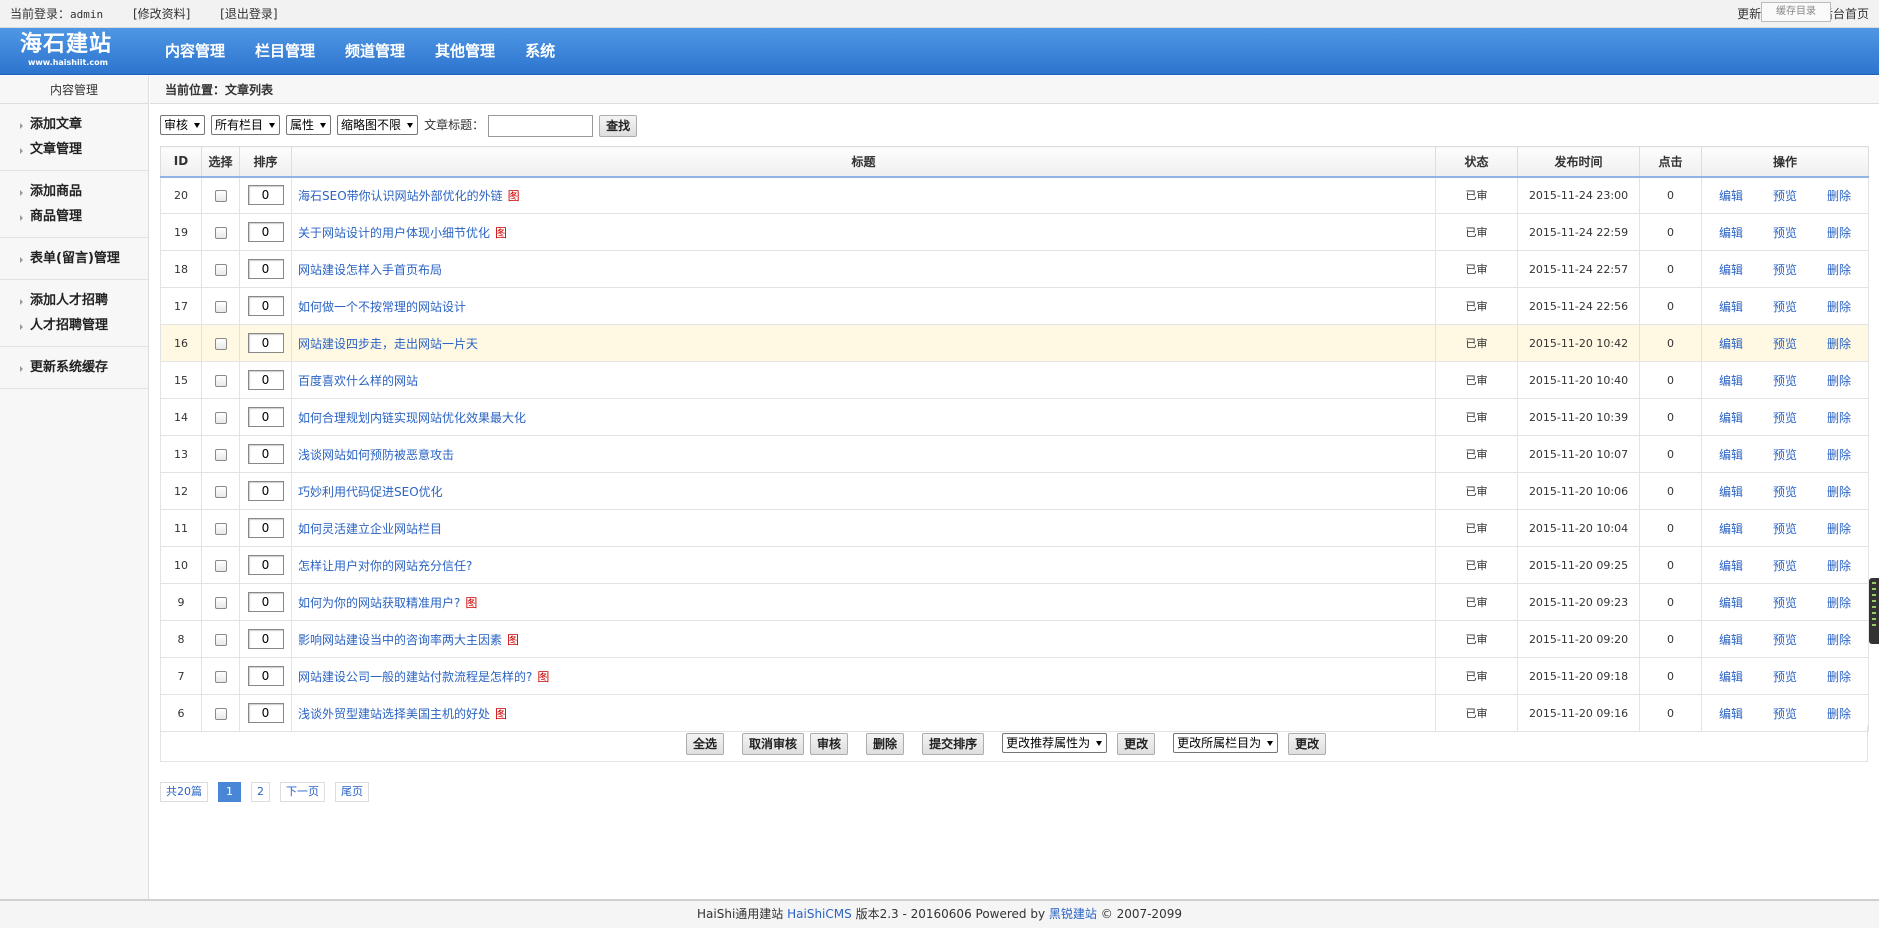 This screenshot has height=928, width=1879. I want to click on sidebar-item-add-job: 添加人才招聘, so click(84, 300).